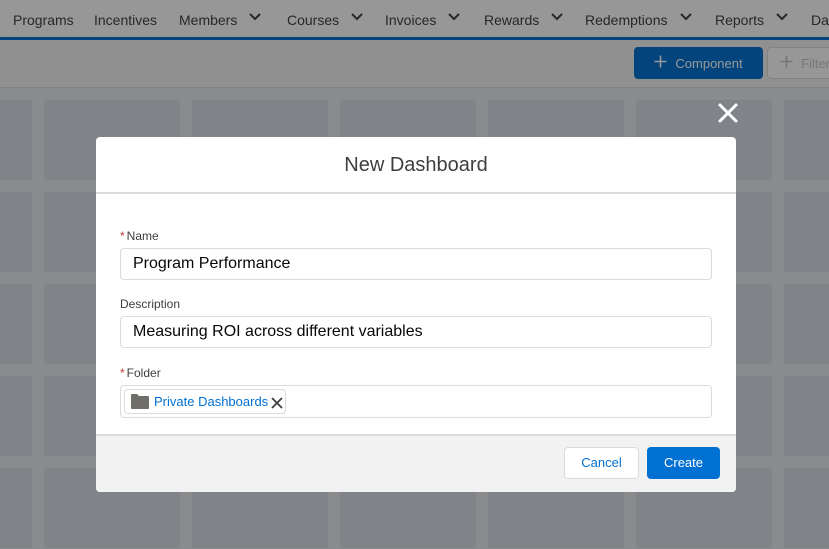  I want to click on dialog-title: New Dashboard, so click(416, 165).